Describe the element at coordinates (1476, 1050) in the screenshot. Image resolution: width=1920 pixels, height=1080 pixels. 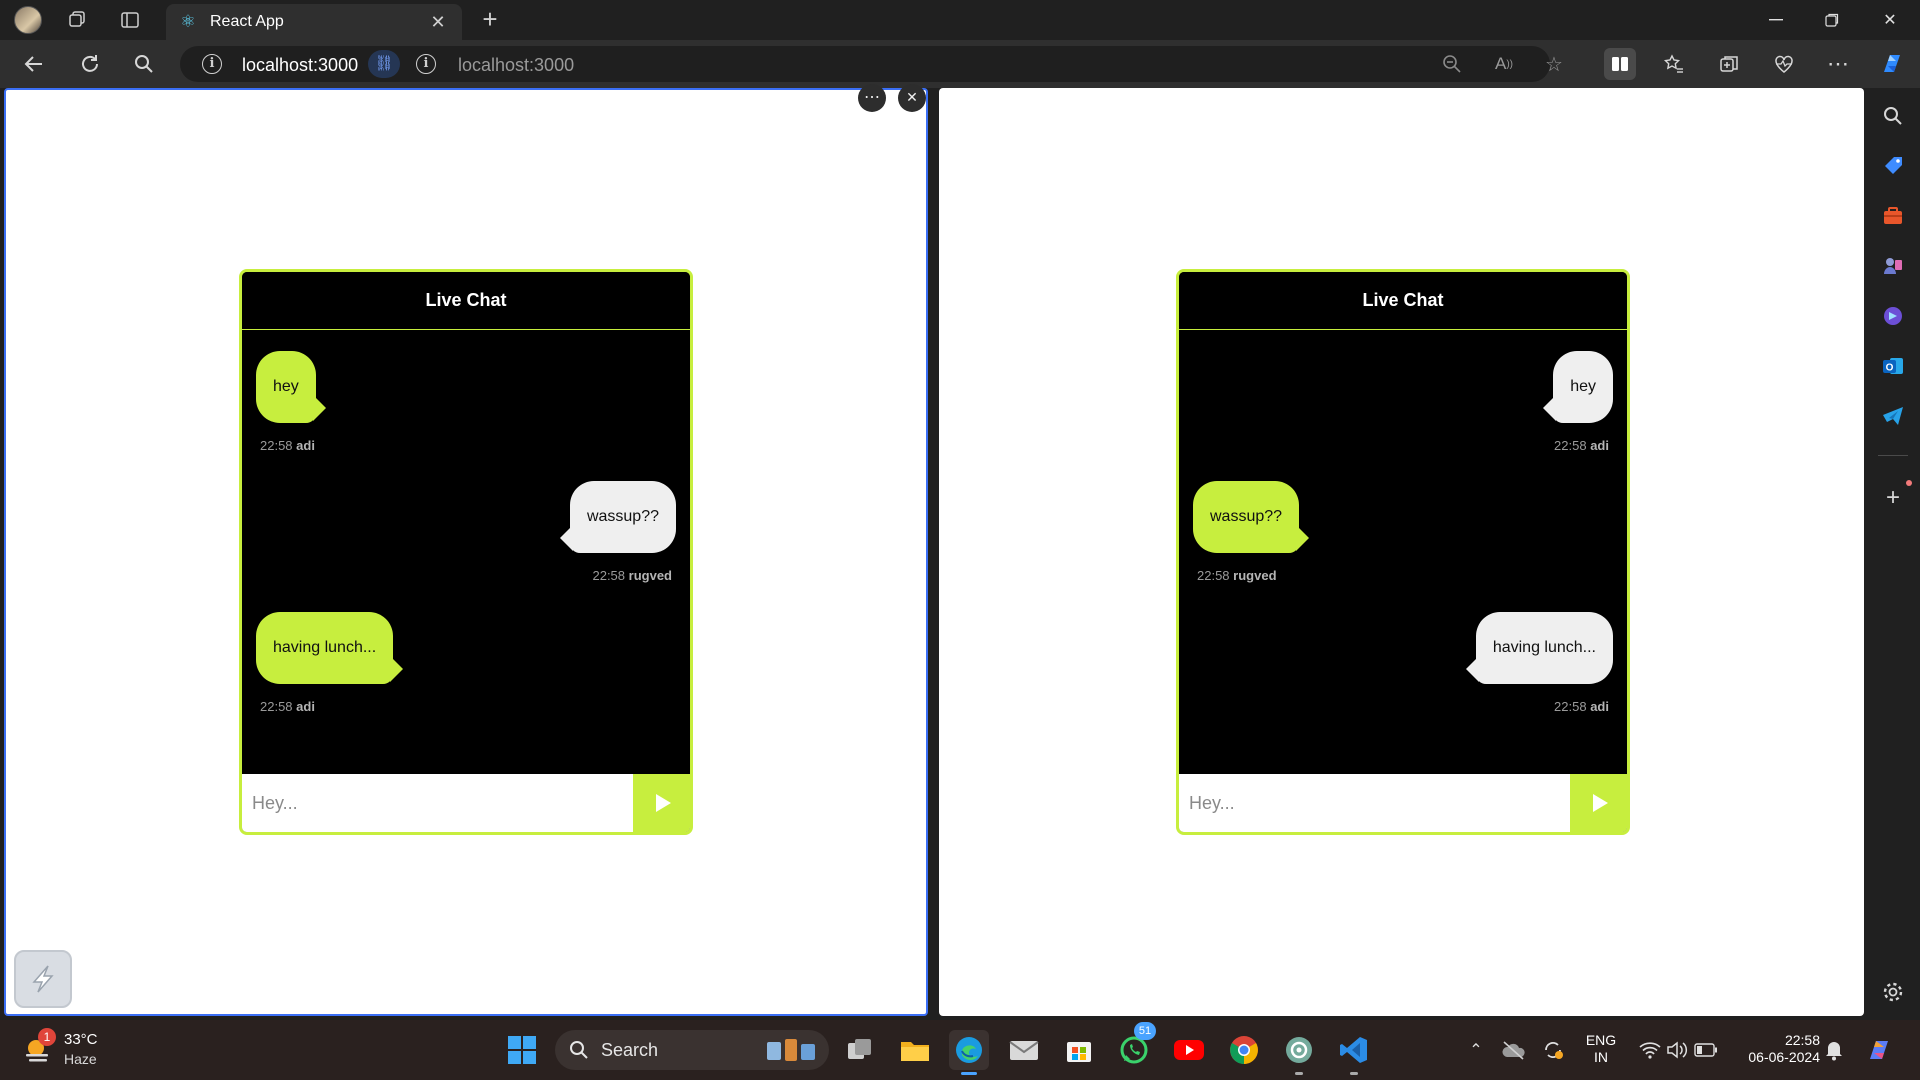
I see `tray-overflow-chevron-icon: ⌃` at that location.